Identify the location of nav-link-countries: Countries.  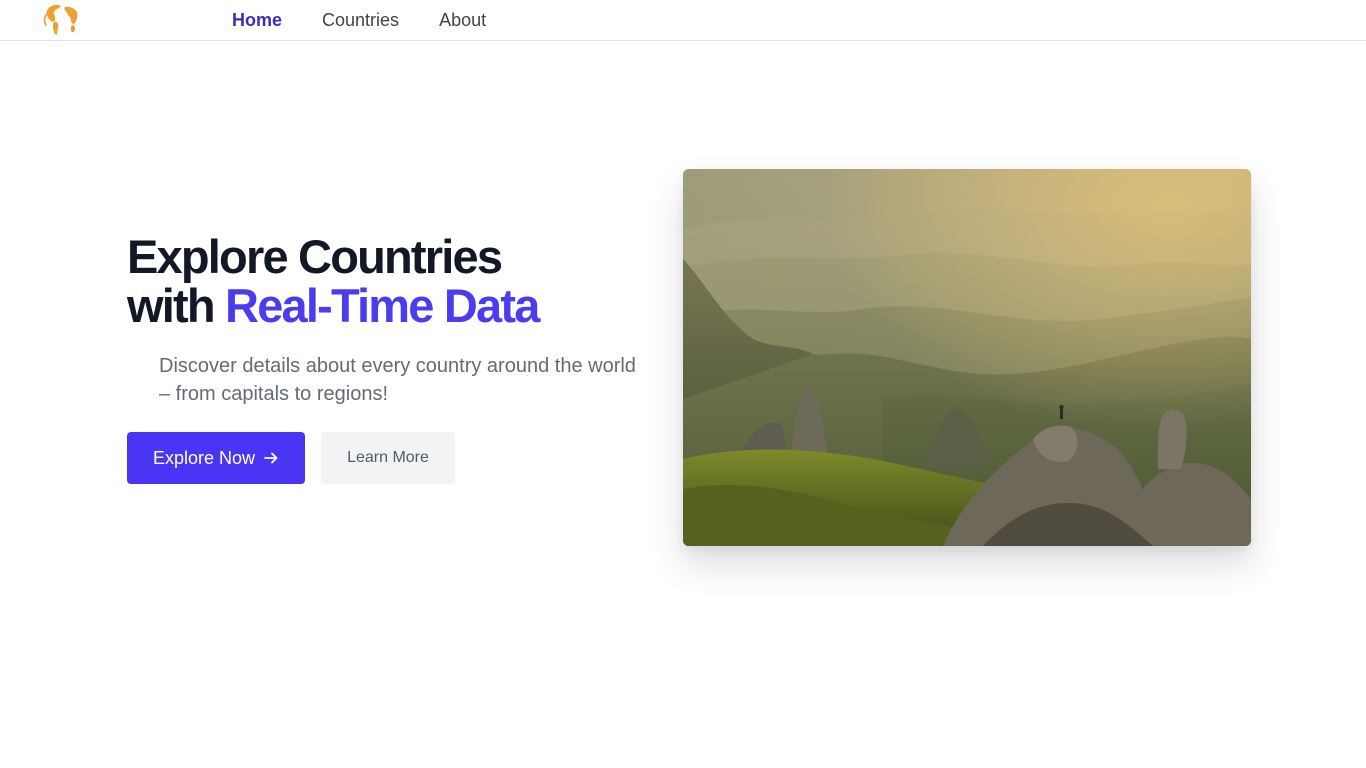
(360, 20).